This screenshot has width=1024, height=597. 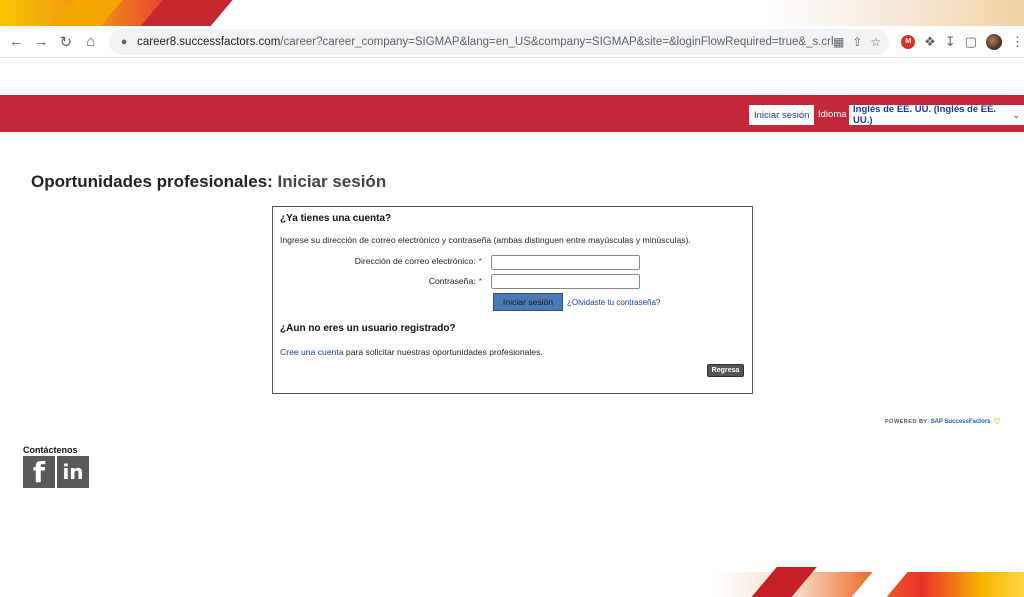 I want to click on forward-arrow-icon: →, so click(x=41, y=42).